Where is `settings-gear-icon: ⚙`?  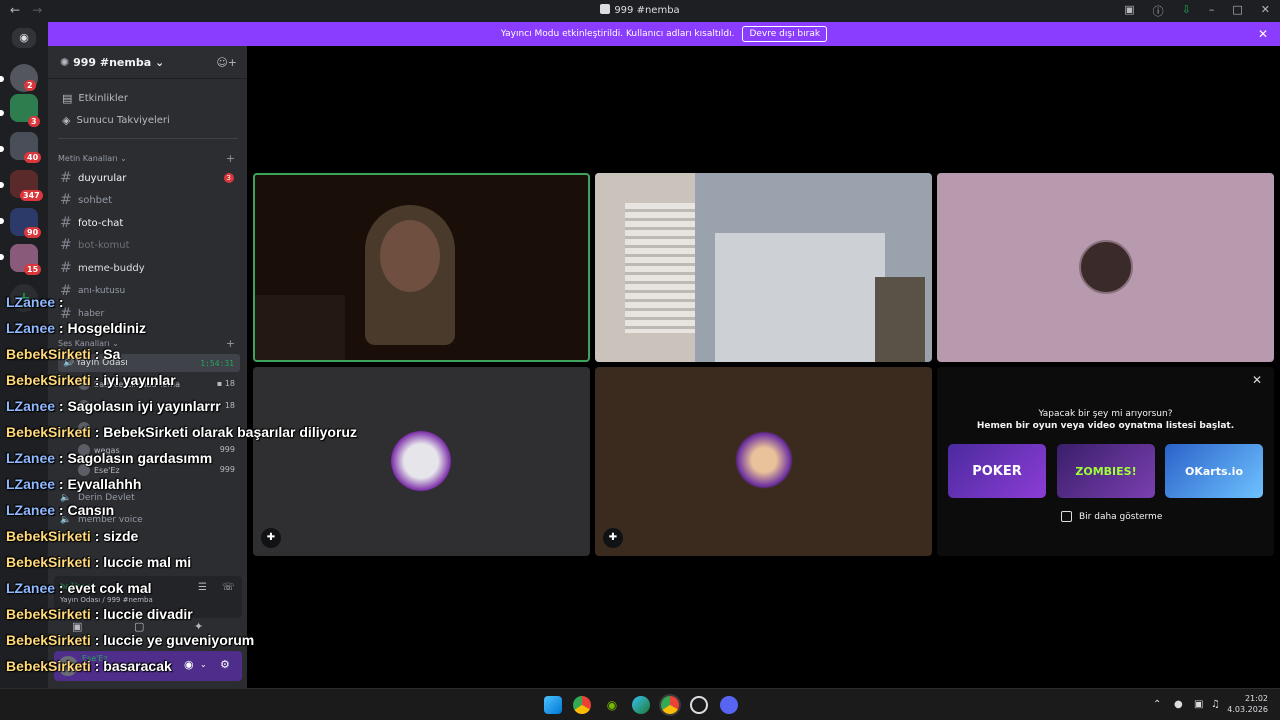 settings-gear-icon: ⚙ is located at coordinates (225, 664).